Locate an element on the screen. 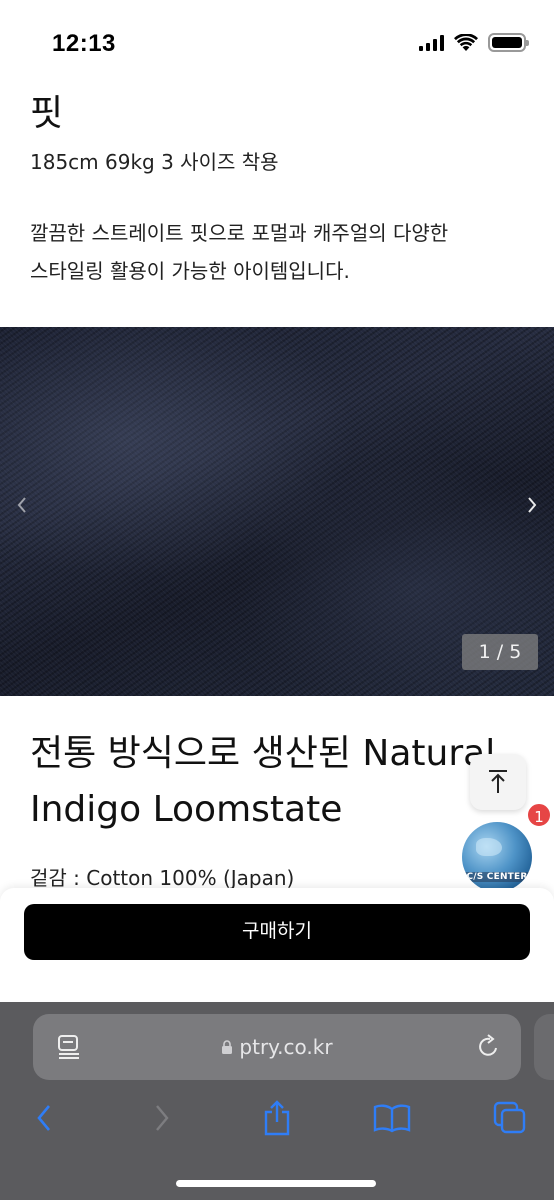 Image resolution: width=554 pixels, height=1200 pixels. scroll-to-top-button is located at coordinates (498, 782).